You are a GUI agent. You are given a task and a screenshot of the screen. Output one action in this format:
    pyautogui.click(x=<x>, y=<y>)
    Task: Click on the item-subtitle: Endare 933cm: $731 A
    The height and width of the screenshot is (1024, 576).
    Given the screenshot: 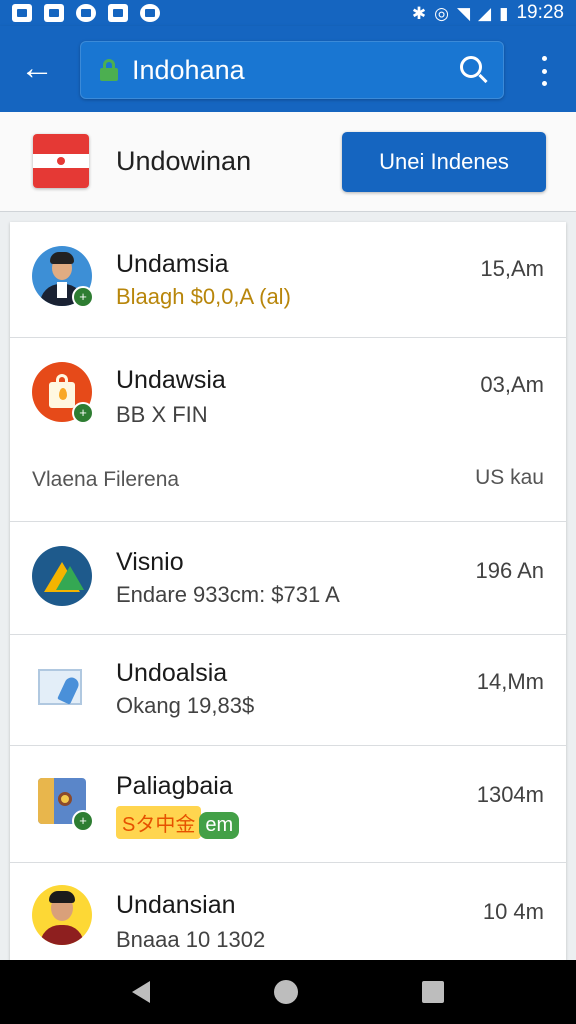 What is the action you would take?
    pyautogui.click(x=228, y=594)
    